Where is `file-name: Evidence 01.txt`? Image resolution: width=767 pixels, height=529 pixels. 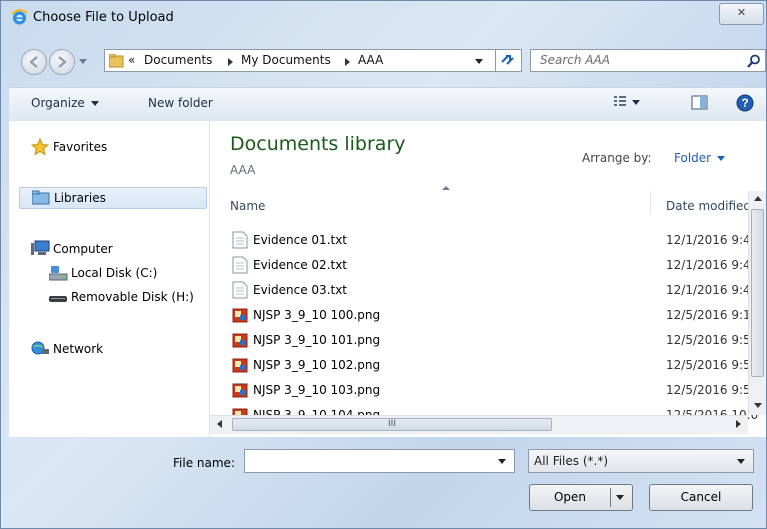
file-name: Evidence 01.txt is located at coordinates (300, 240).